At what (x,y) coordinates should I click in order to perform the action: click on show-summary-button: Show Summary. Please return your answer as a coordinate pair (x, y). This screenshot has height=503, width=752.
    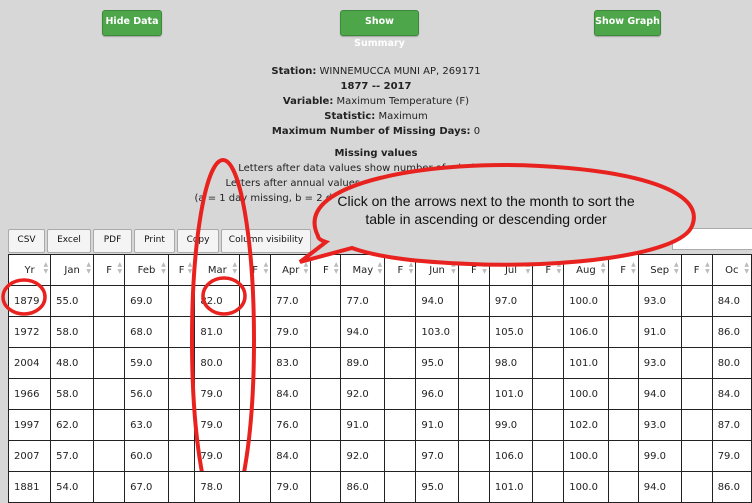
    Looking at the image, I should click on (379, 29).